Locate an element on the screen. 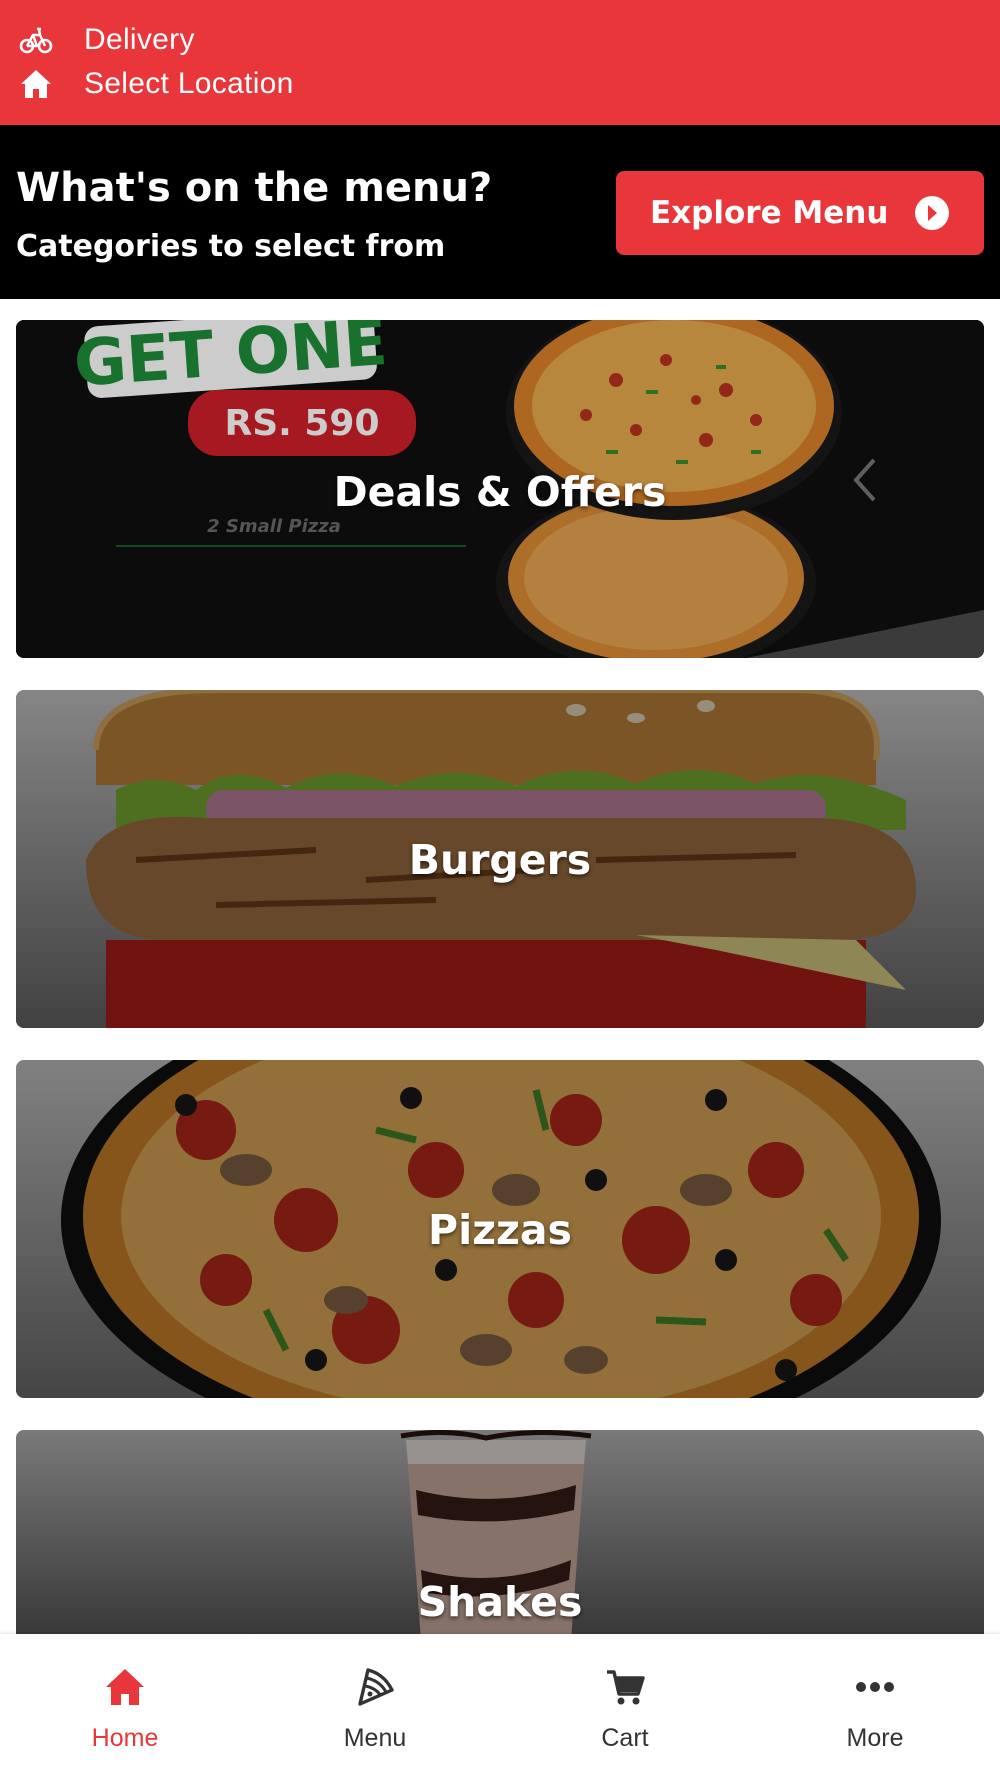 The image size is (1000, 1778). nav-label: Cart is located at coordinates (625, 1738).